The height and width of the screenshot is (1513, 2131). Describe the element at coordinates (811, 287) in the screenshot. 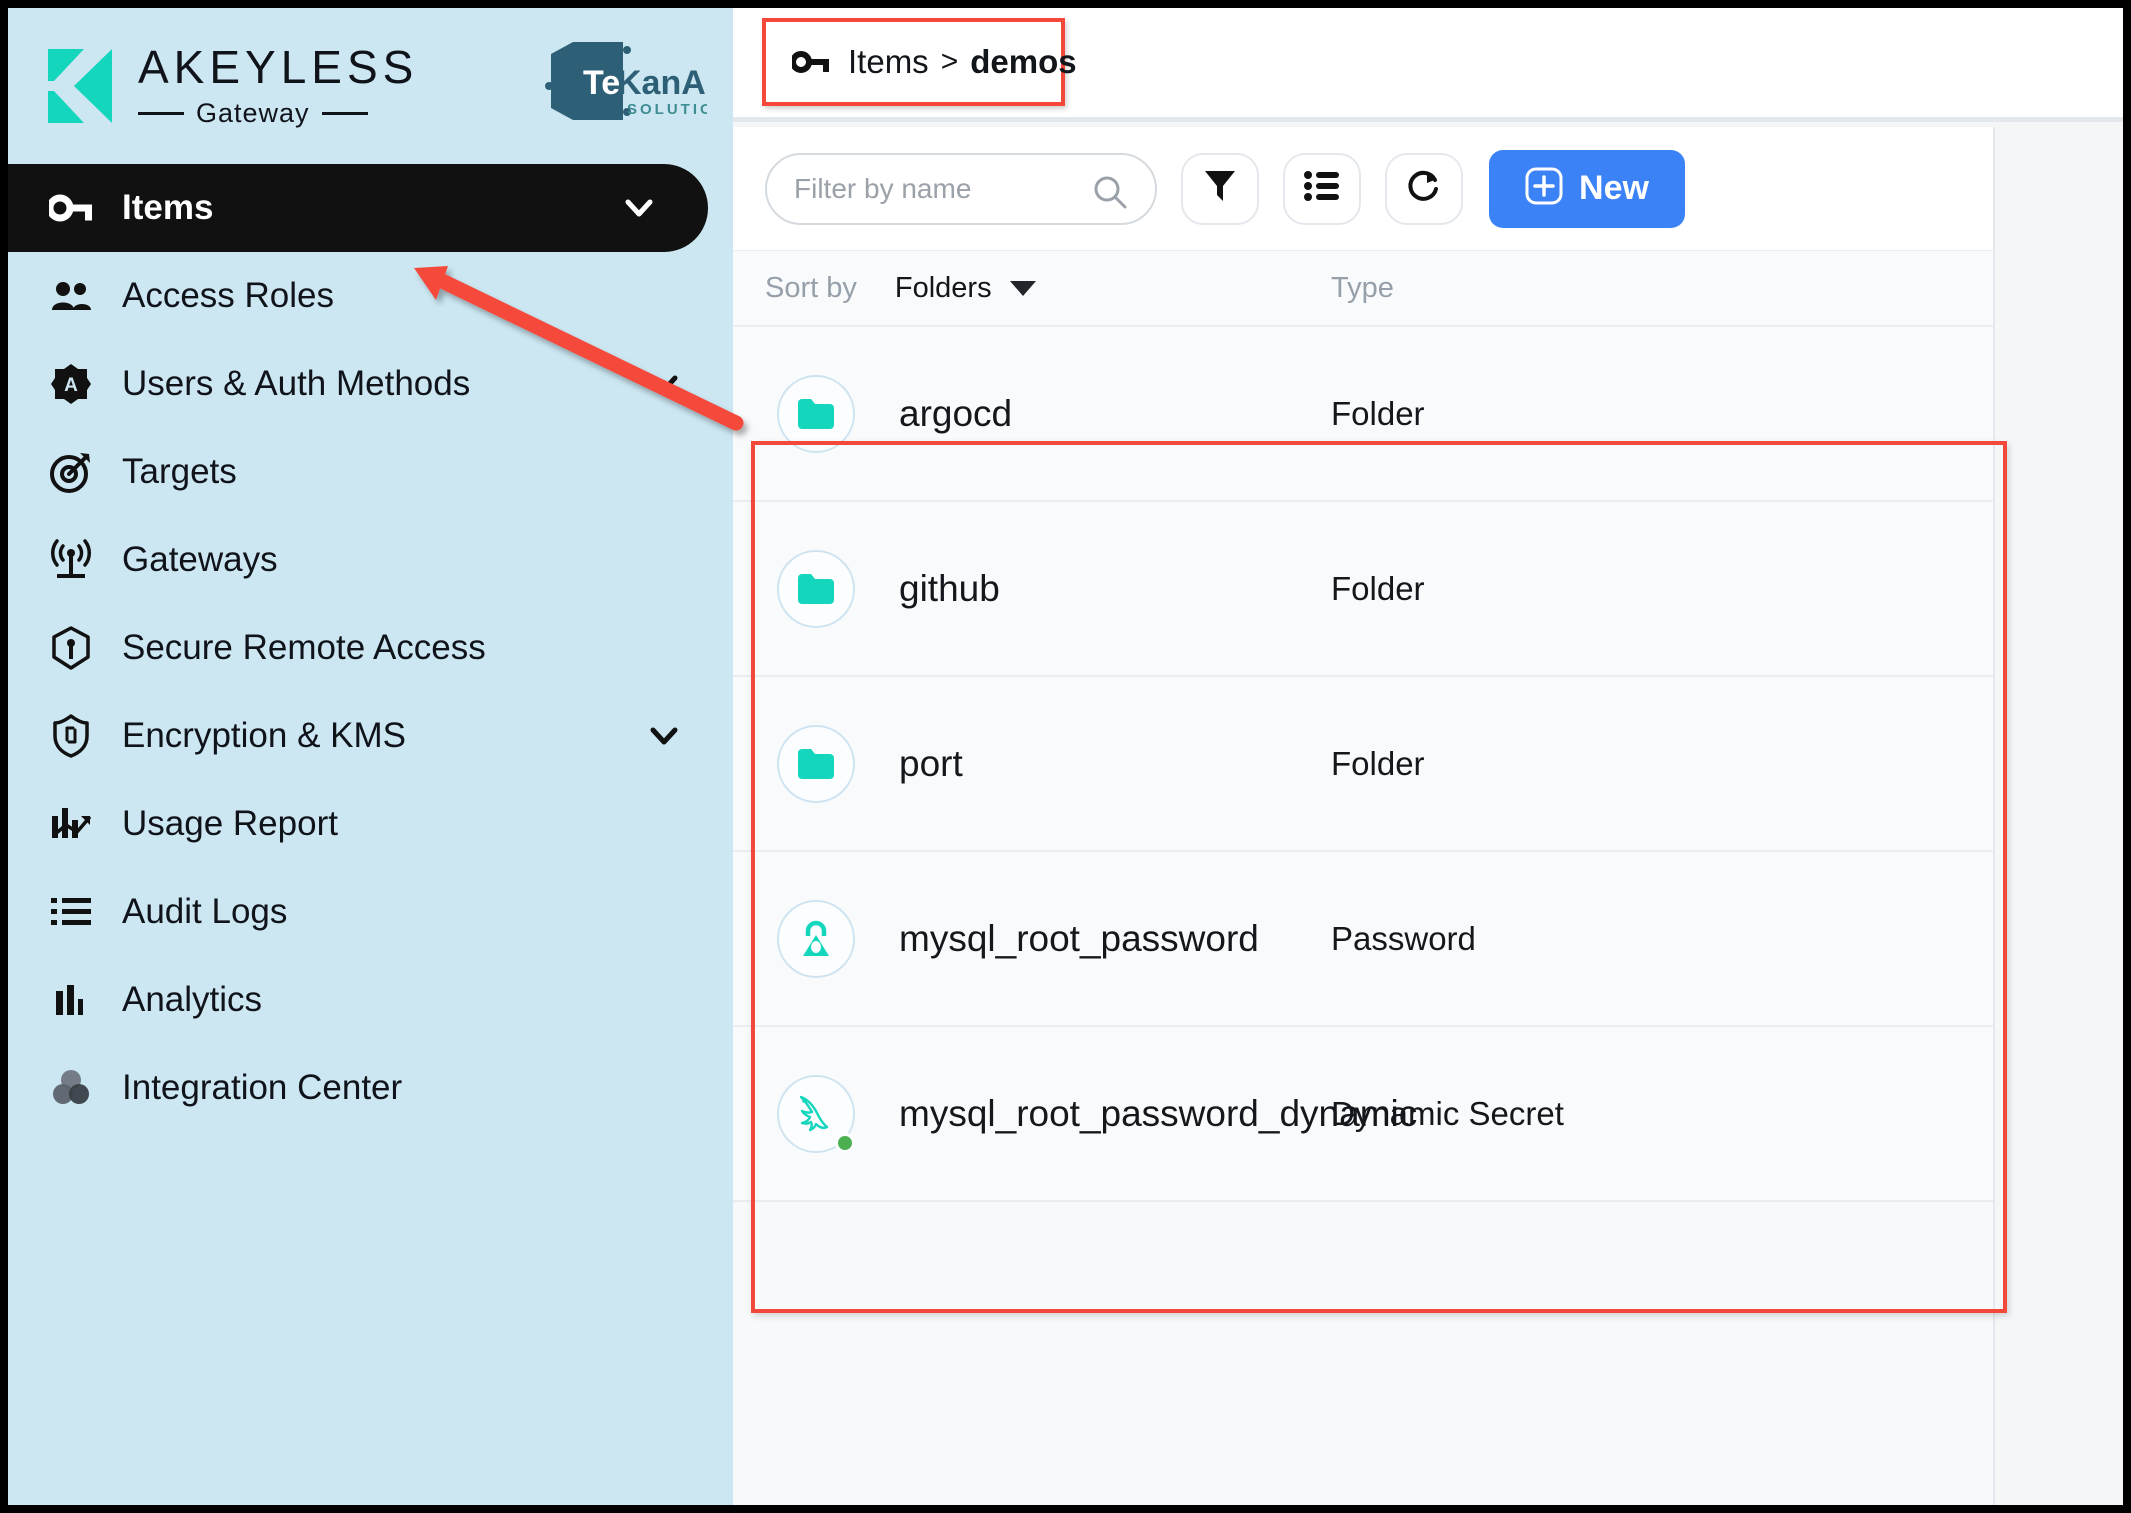

I see `sort-by-label: Sort by` at that location.